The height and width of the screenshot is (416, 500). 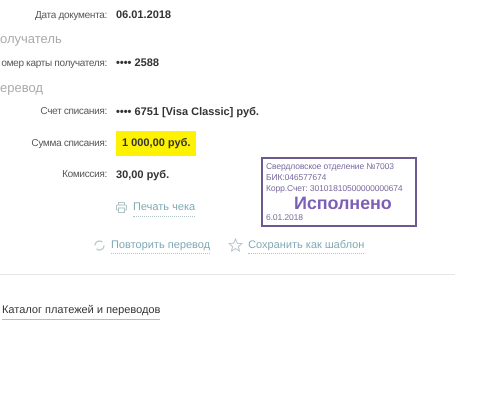 I want to click on field-value: 06.01.2018, so click(x=144, y=15).